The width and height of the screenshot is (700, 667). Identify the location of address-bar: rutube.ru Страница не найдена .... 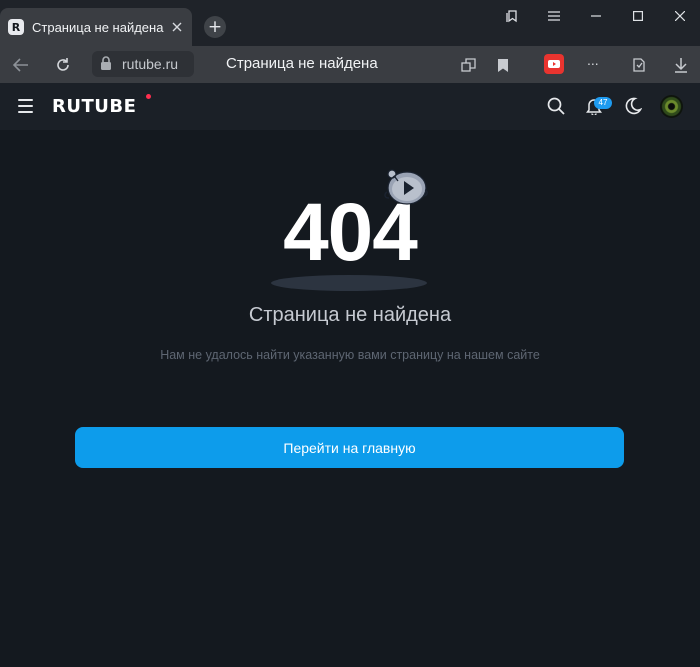
(350, 64).